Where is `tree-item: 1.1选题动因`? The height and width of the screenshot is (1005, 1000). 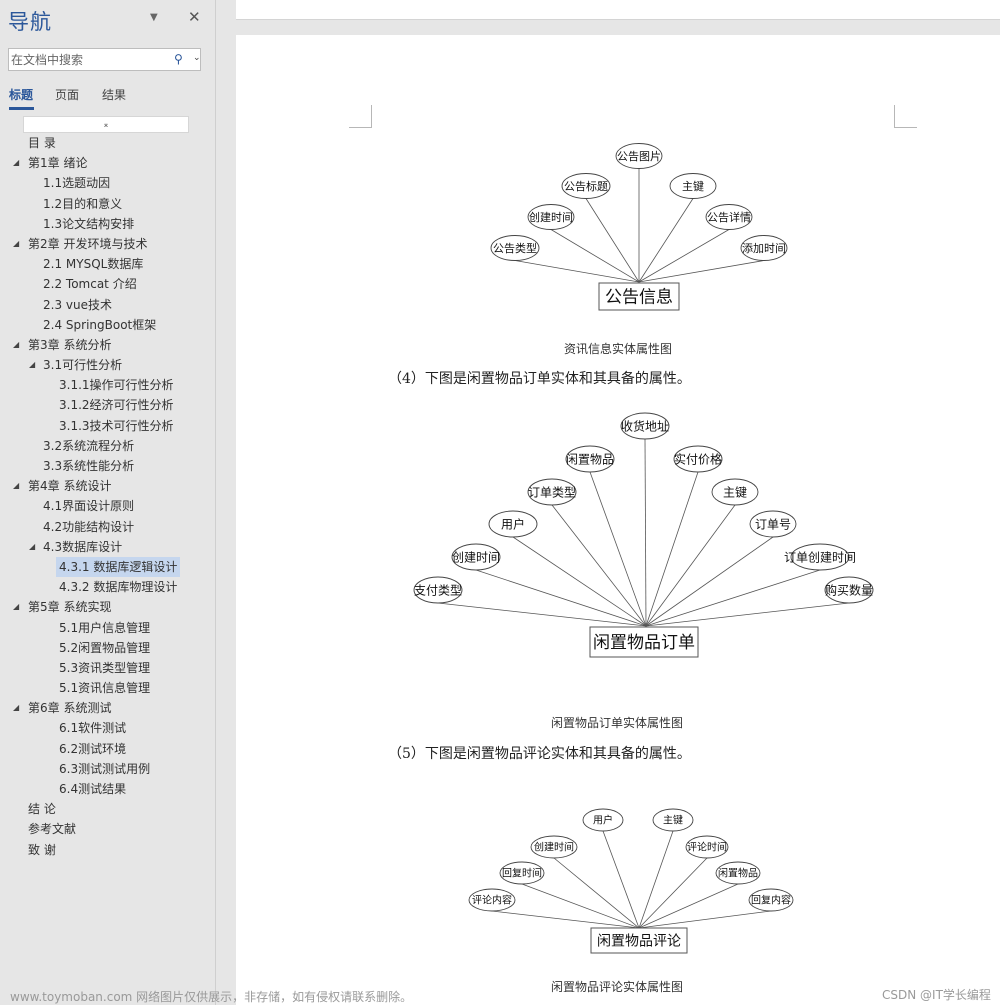 tree-item: 1.1选题动因 is located at coordinates (108, 183).